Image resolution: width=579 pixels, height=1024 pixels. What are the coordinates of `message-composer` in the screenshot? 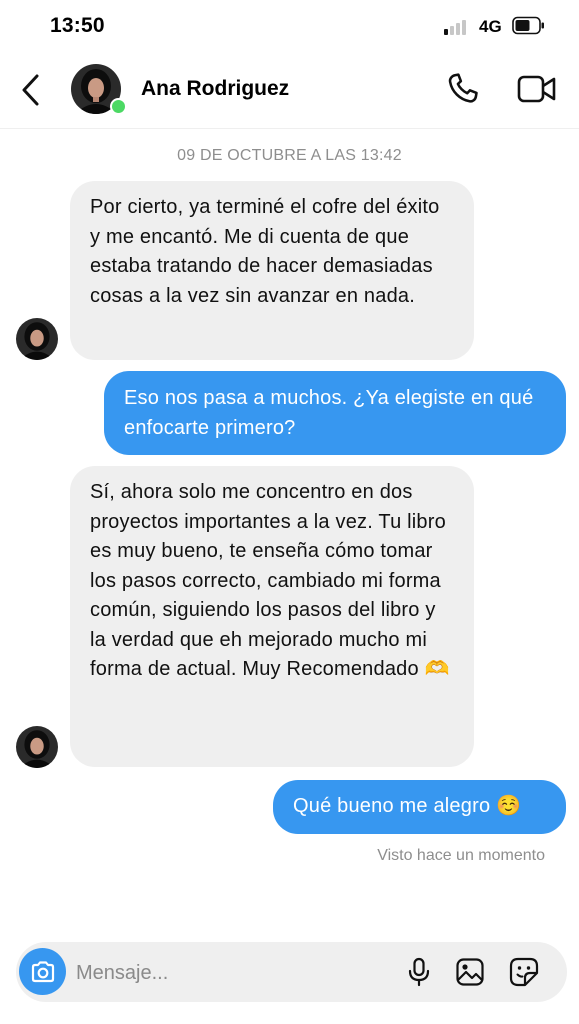 It's located at (291, 972).